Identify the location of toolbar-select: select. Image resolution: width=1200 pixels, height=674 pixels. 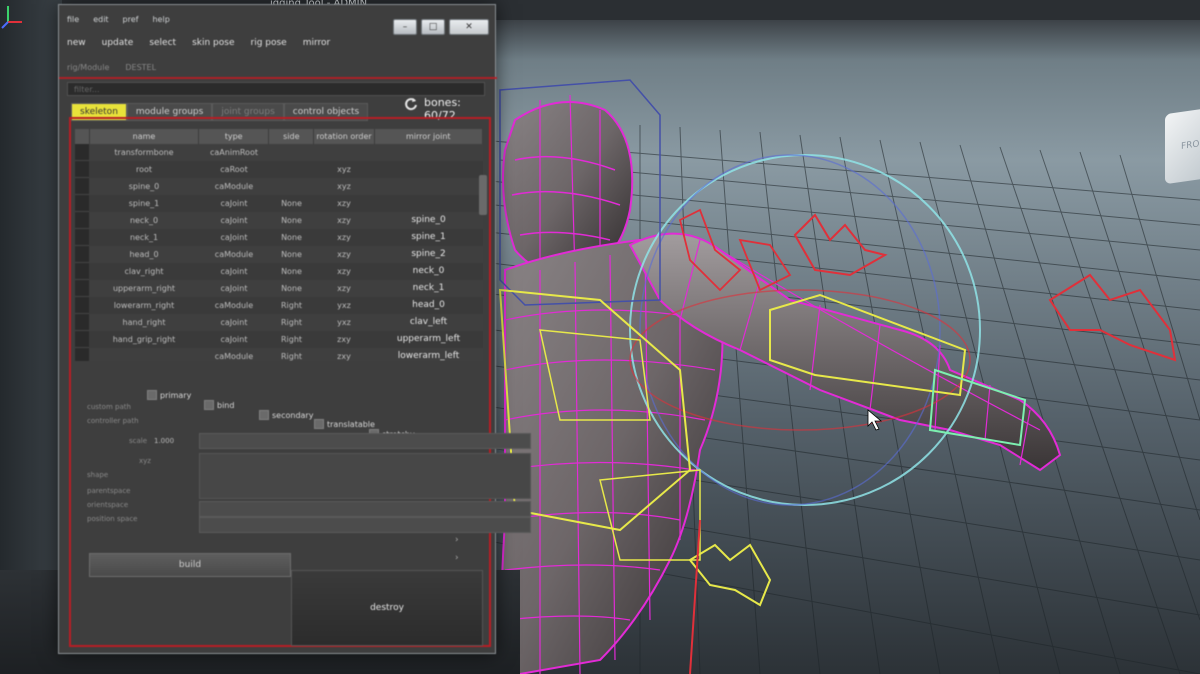
(162, 43).